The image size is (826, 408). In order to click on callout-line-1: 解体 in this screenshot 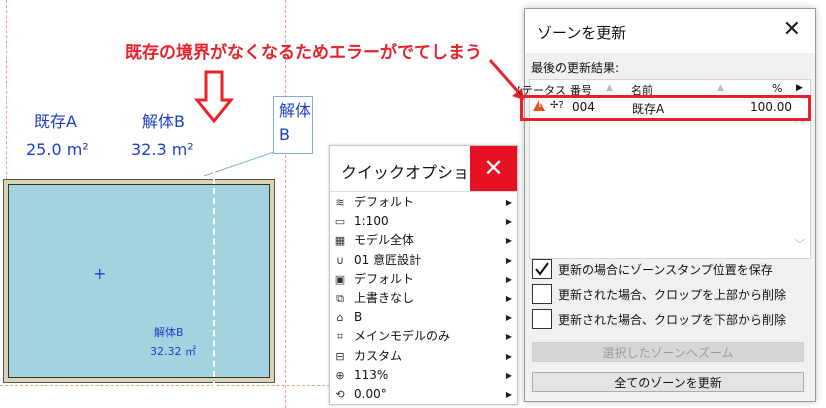, I will do `click(295, 110)`.